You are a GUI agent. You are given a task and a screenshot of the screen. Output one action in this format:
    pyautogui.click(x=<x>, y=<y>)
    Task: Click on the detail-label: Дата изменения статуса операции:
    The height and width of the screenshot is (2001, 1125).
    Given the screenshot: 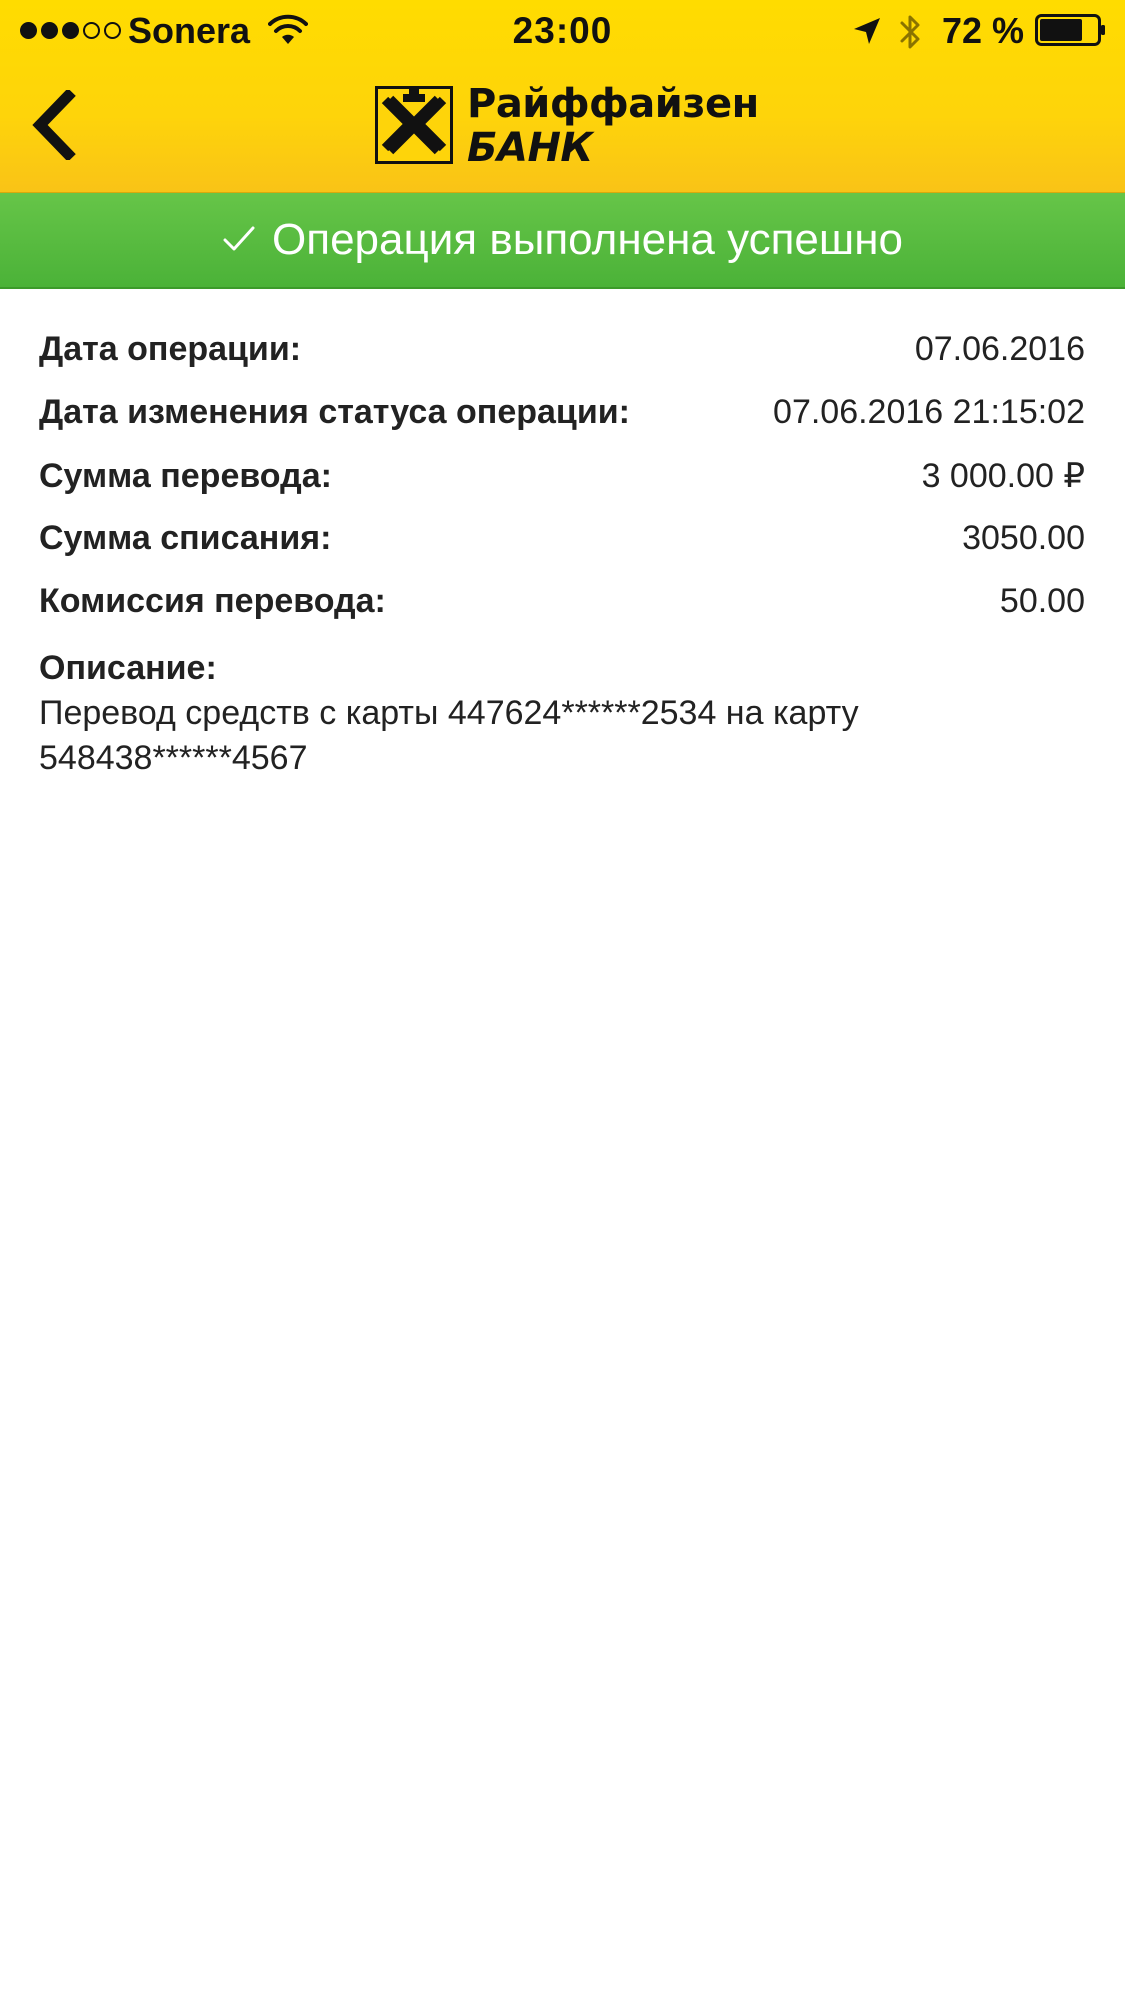 What is the action you would take?
    pyautogui.click(x=334, y=412)
    